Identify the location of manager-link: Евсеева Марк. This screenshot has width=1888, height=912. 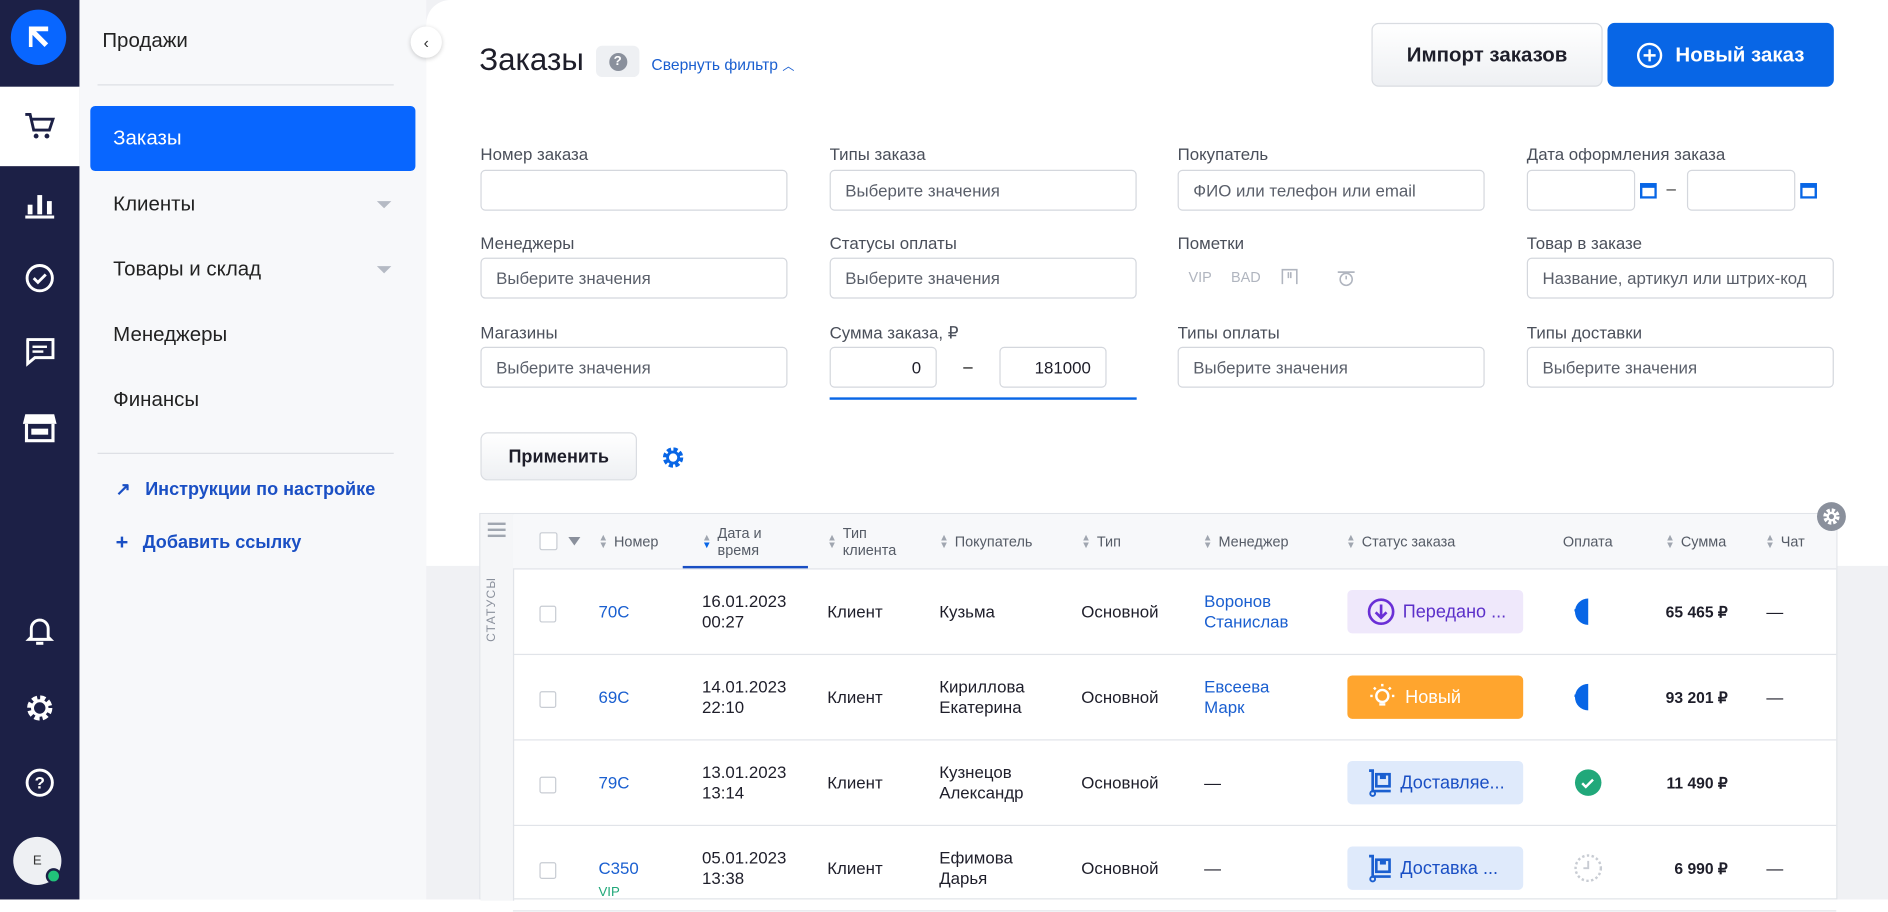
(1236, 697).